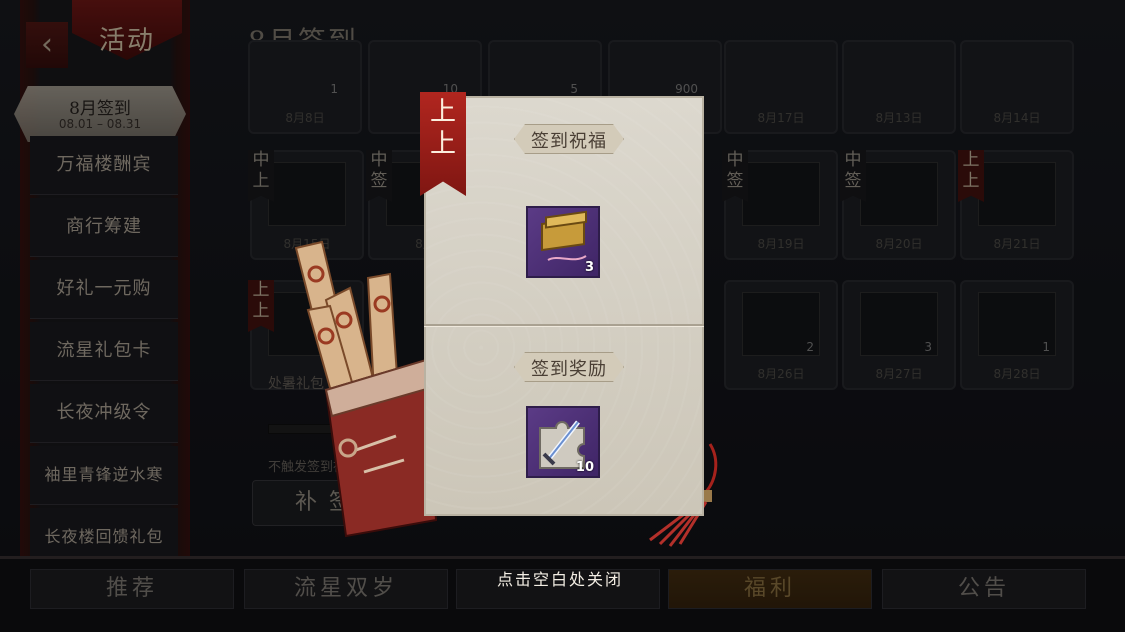 The height and width of the screenshot is (632, 1125). What do you see at coordinates (574, 89) in the screenshot?
I see `reward-quantity: 5` at bounding box center [574, 89].